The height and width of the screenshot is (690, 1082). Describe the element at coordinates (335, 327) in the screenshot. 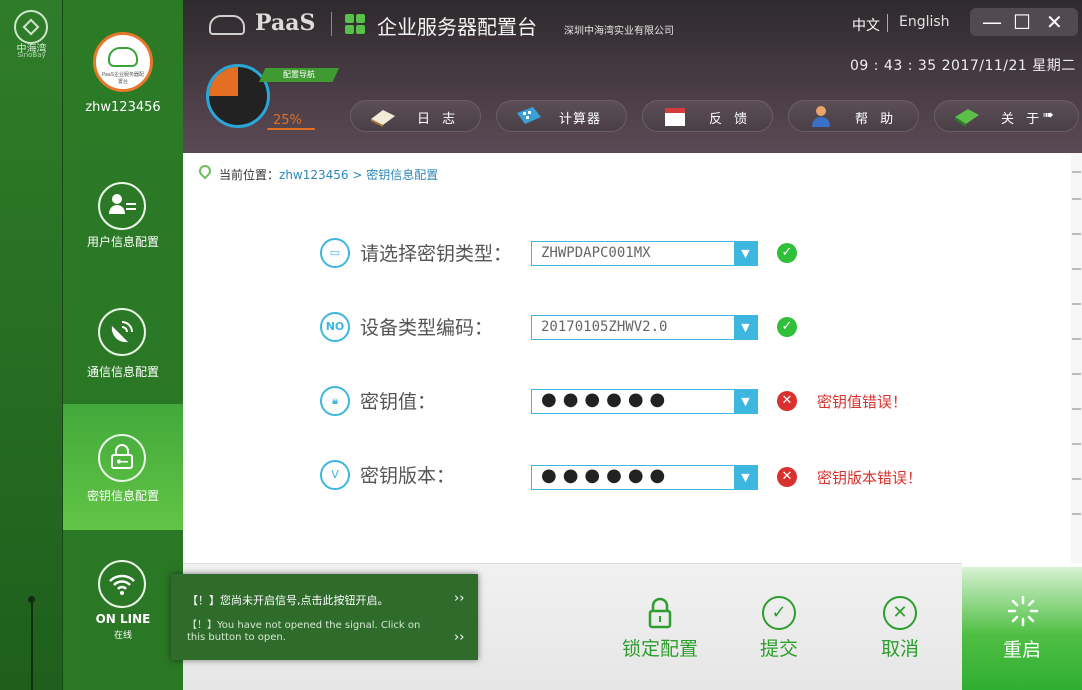

I see `no-icon: NO` at that location.